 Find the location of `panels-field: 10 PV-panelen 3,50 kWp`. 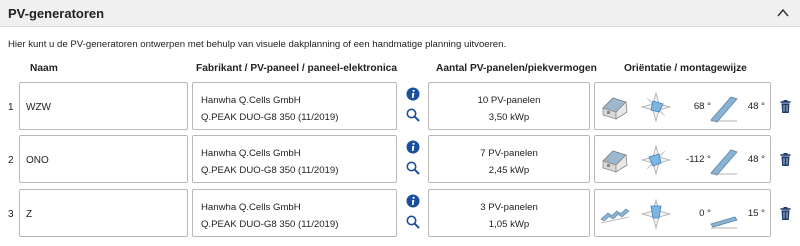

panels-field: 10 PV-panelen 3,50 kWp is located at coordinates (509, 106).